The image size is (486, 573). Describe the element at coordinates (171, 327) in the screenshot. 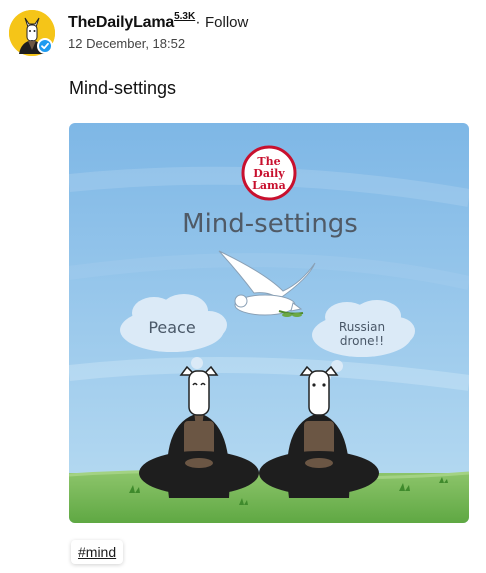

I see `cloud-left-text: Peace` at that location.